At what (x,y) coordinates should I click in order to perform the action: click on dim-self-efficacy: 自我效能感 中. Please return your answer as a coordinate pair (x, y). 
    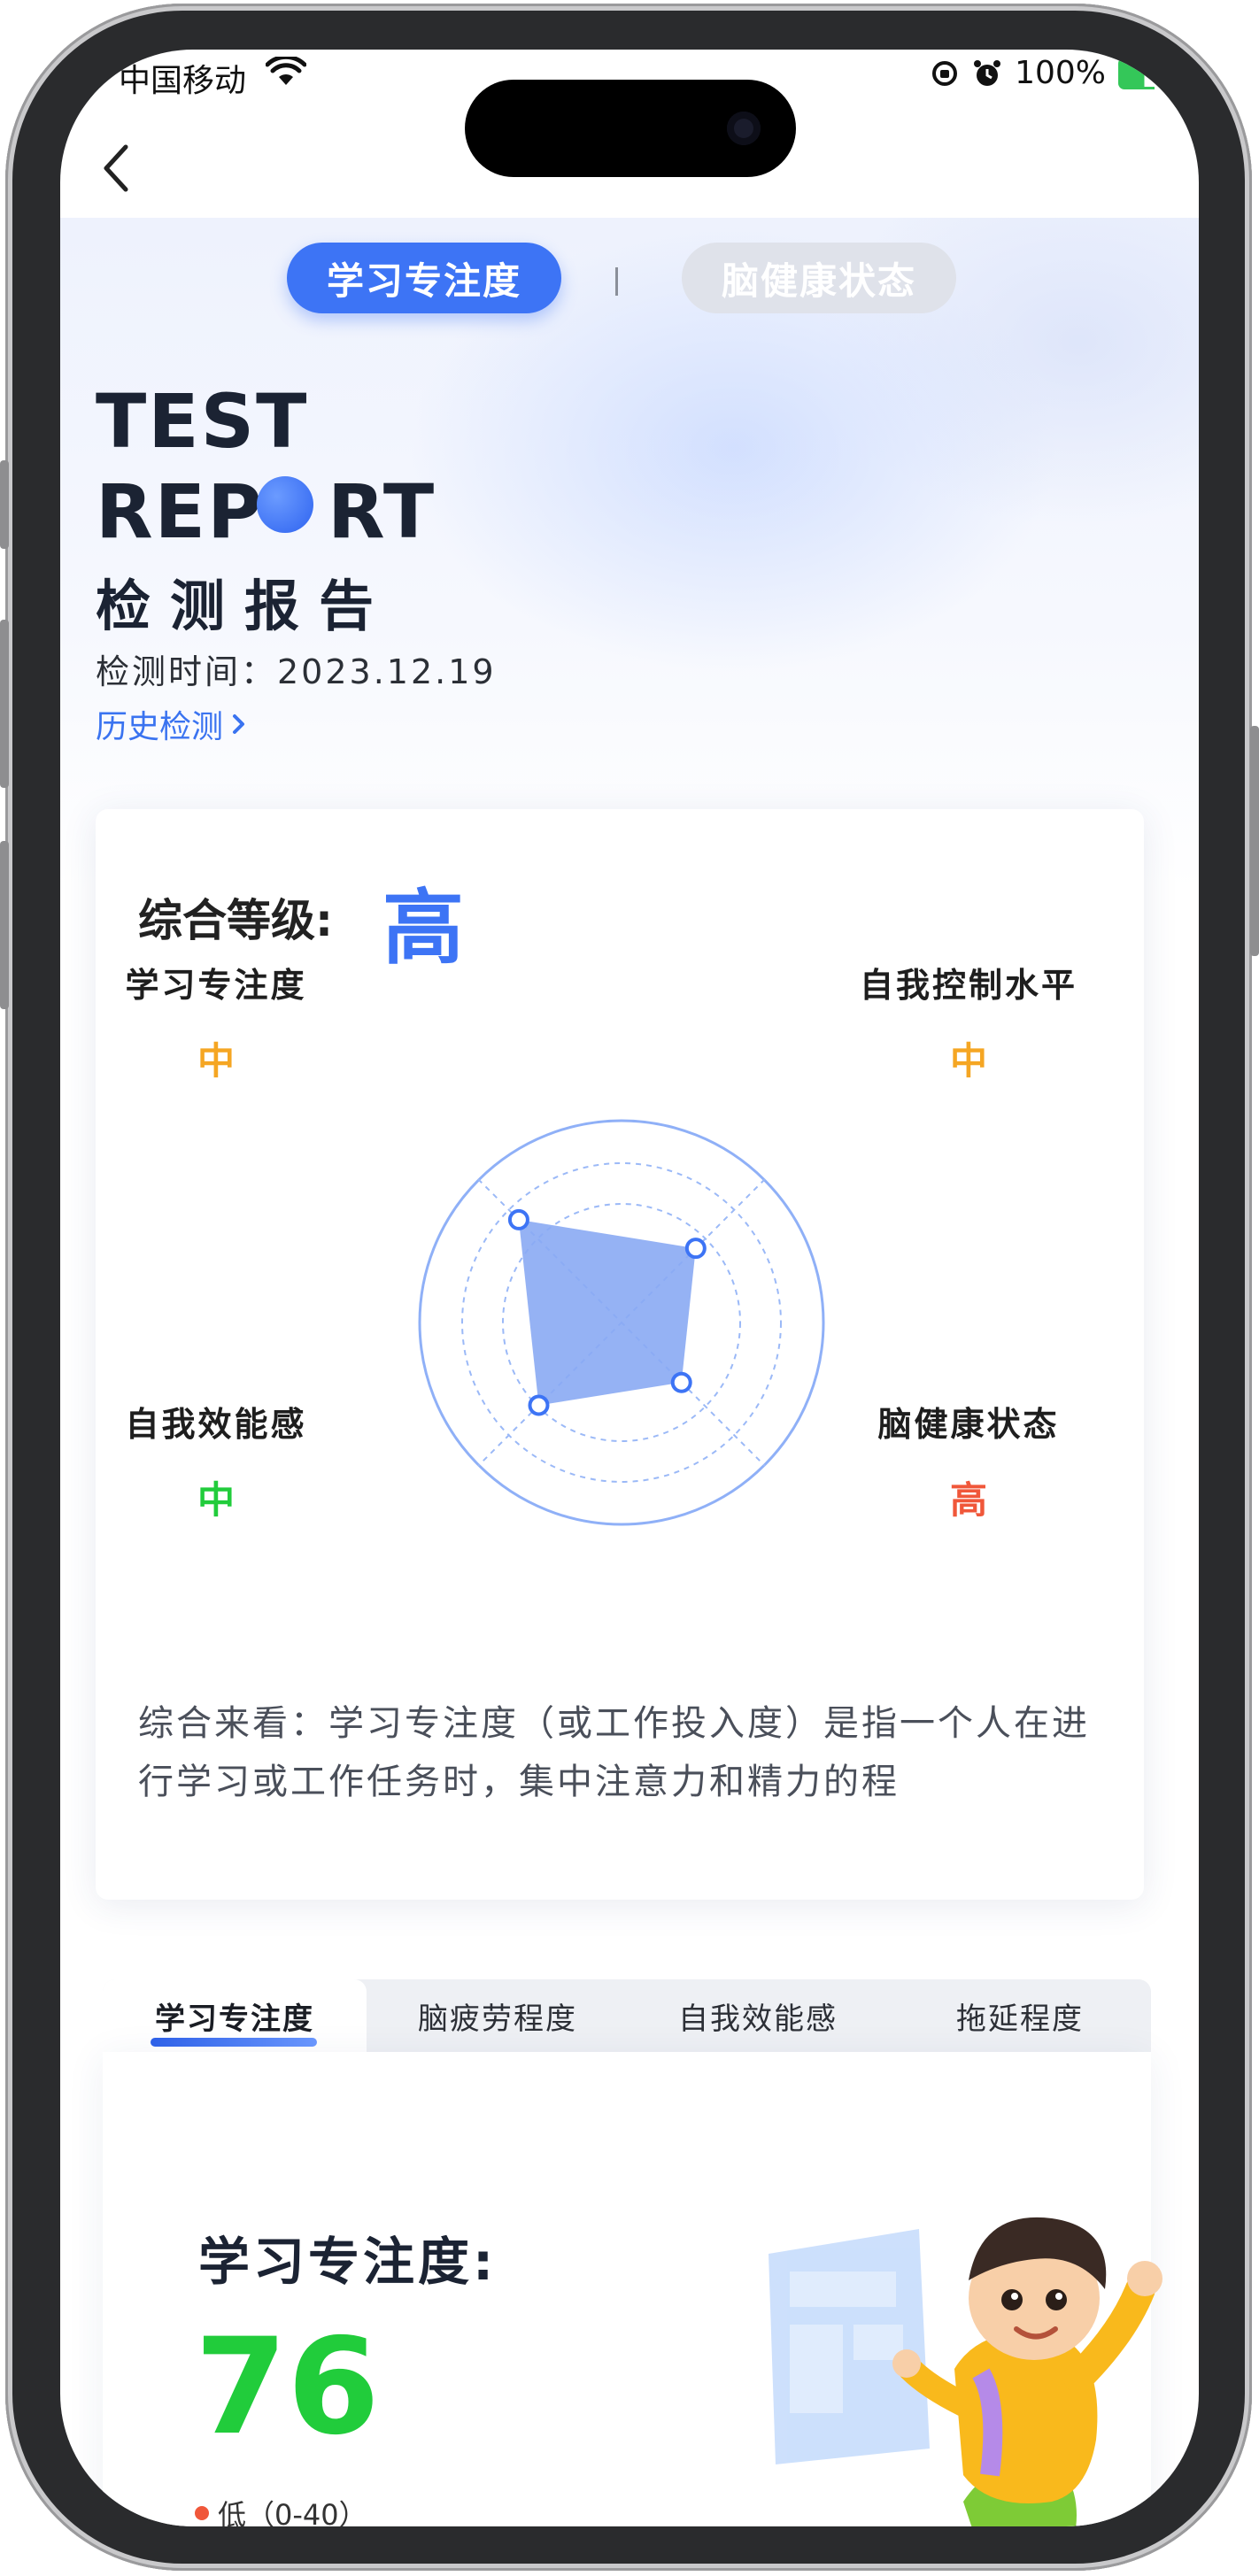
    Looking at the image, I should click on (216, 1460).